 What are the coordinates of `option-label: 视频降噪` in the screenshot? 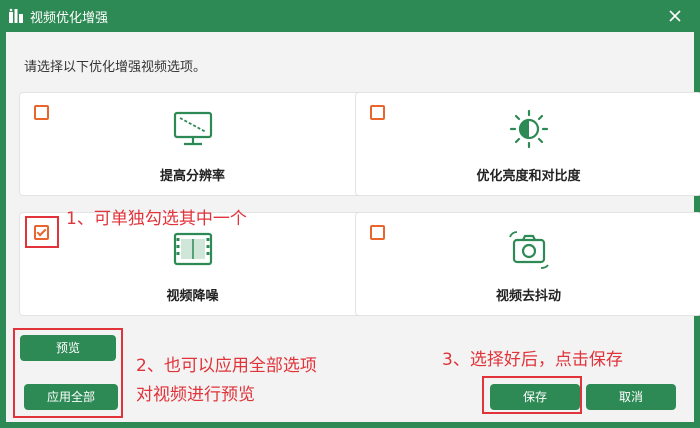 It's located at (192, 296).